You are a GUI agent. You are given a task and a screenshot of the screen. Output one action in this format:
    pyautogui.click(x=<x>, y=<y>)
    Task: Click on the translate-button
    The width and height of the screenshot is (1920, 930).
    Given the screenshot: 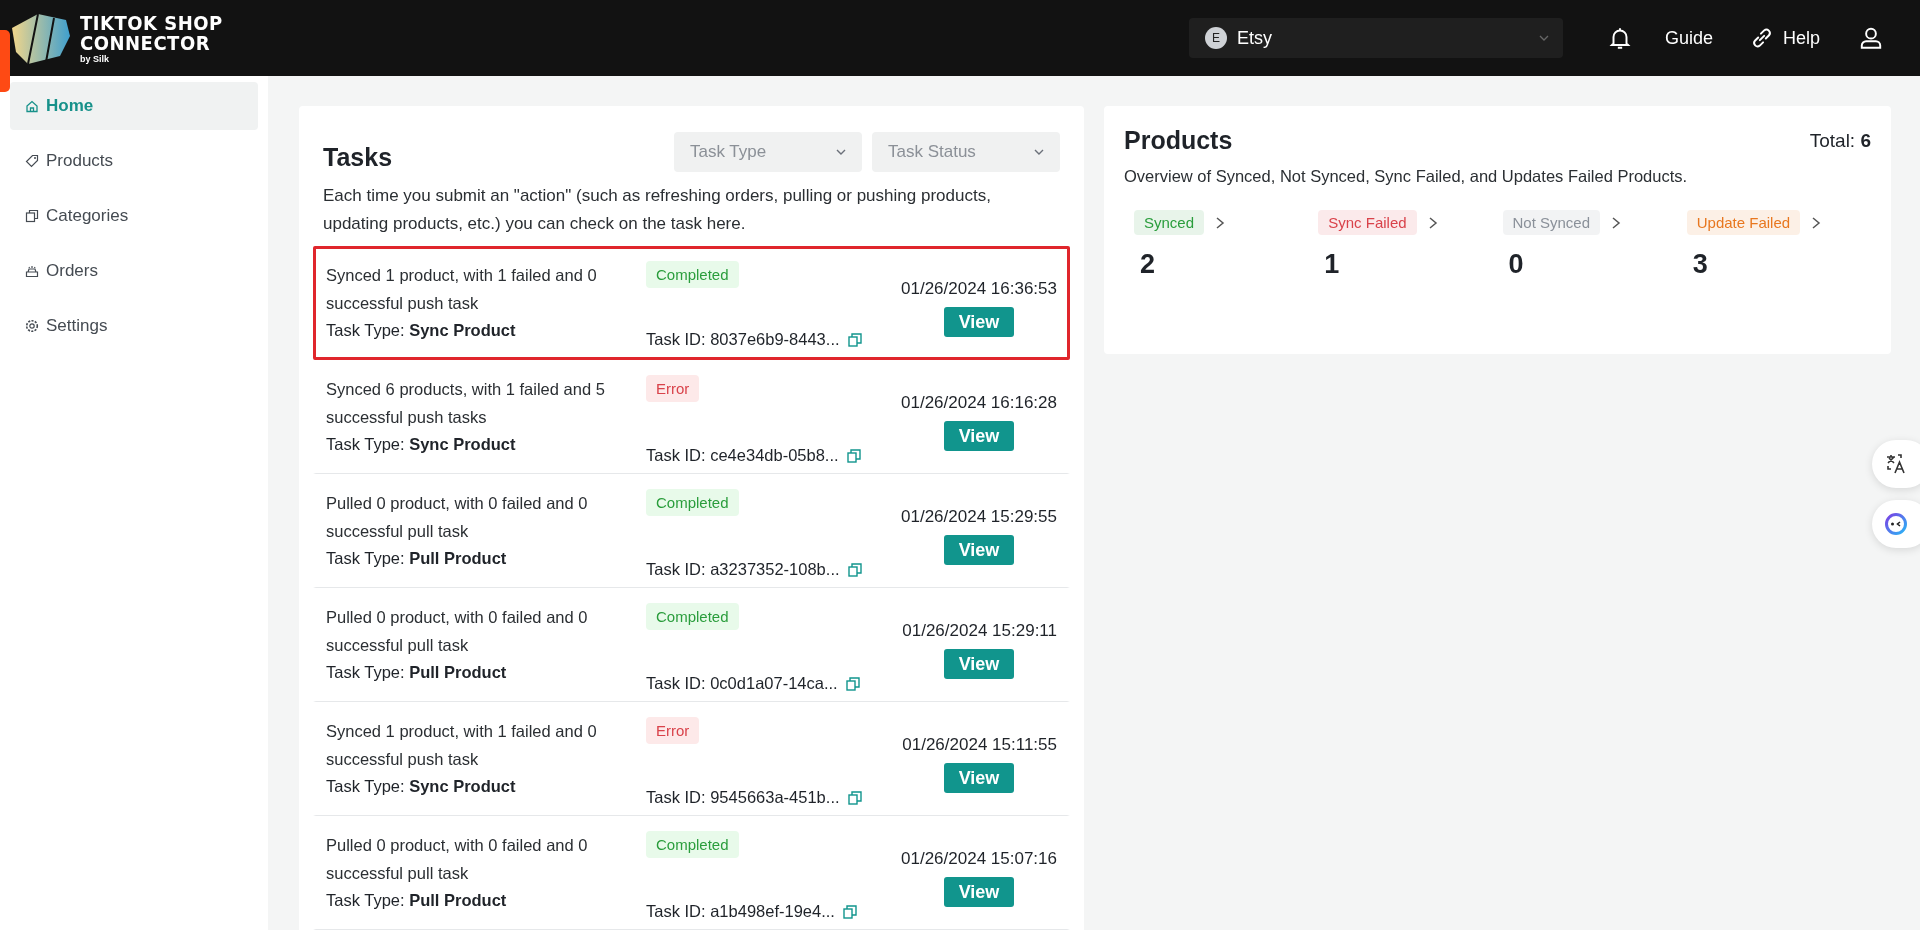 What is the action you would take?
    pyautogui.click(x=1896, y=464)
    